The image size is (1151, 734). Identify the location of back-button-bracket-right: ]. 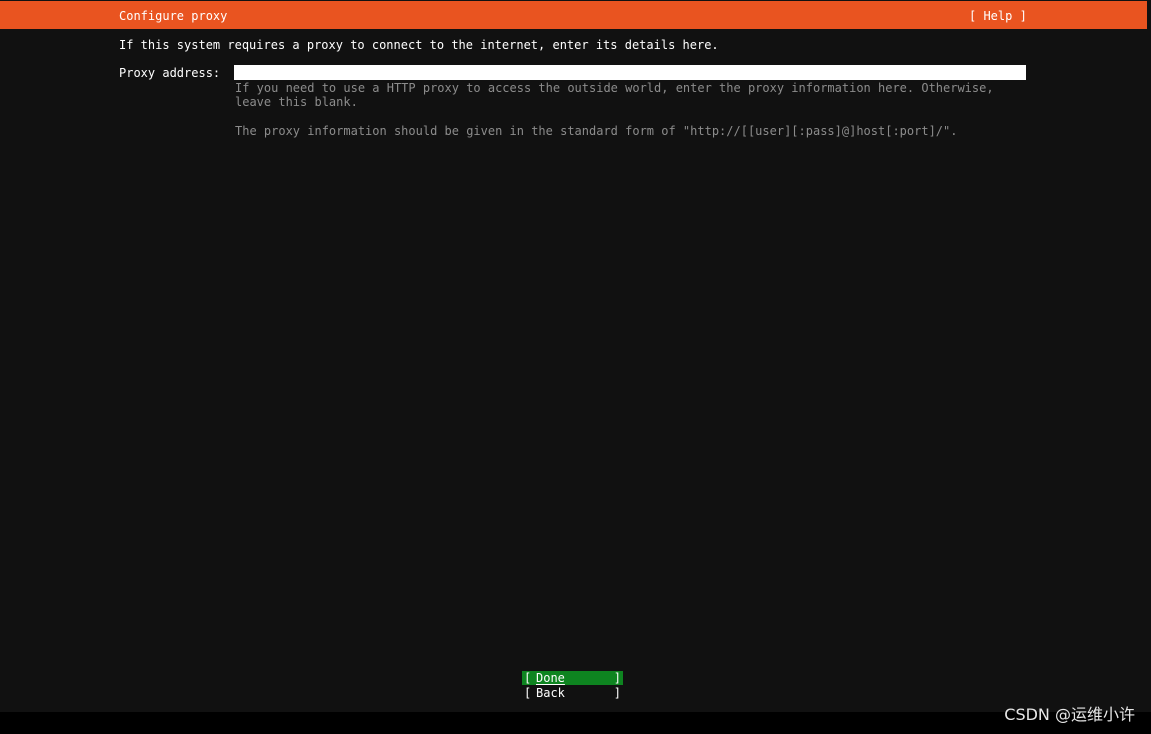
(617, 693).